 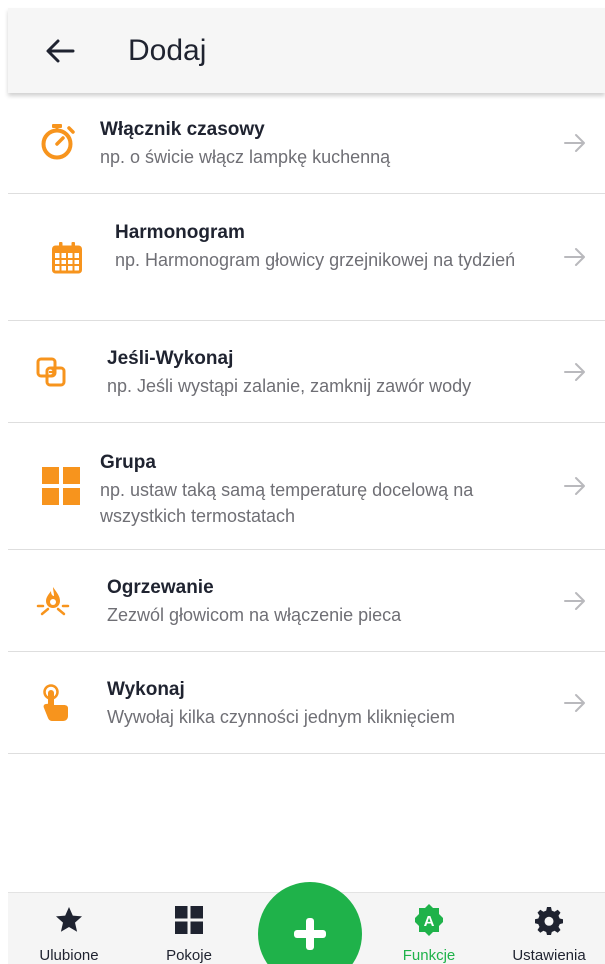 What do you see at coordinates (549, 955) in the screenshot?
I see `nav-label: Ustawienia` at bounding box center [549, 955].